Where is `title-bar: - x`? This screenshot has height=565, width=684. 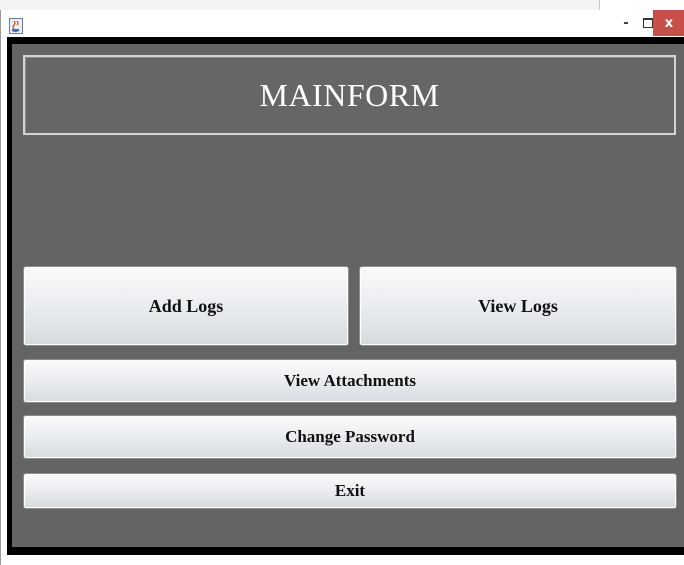
title-bar: - x is located at coordinates (342, 25).